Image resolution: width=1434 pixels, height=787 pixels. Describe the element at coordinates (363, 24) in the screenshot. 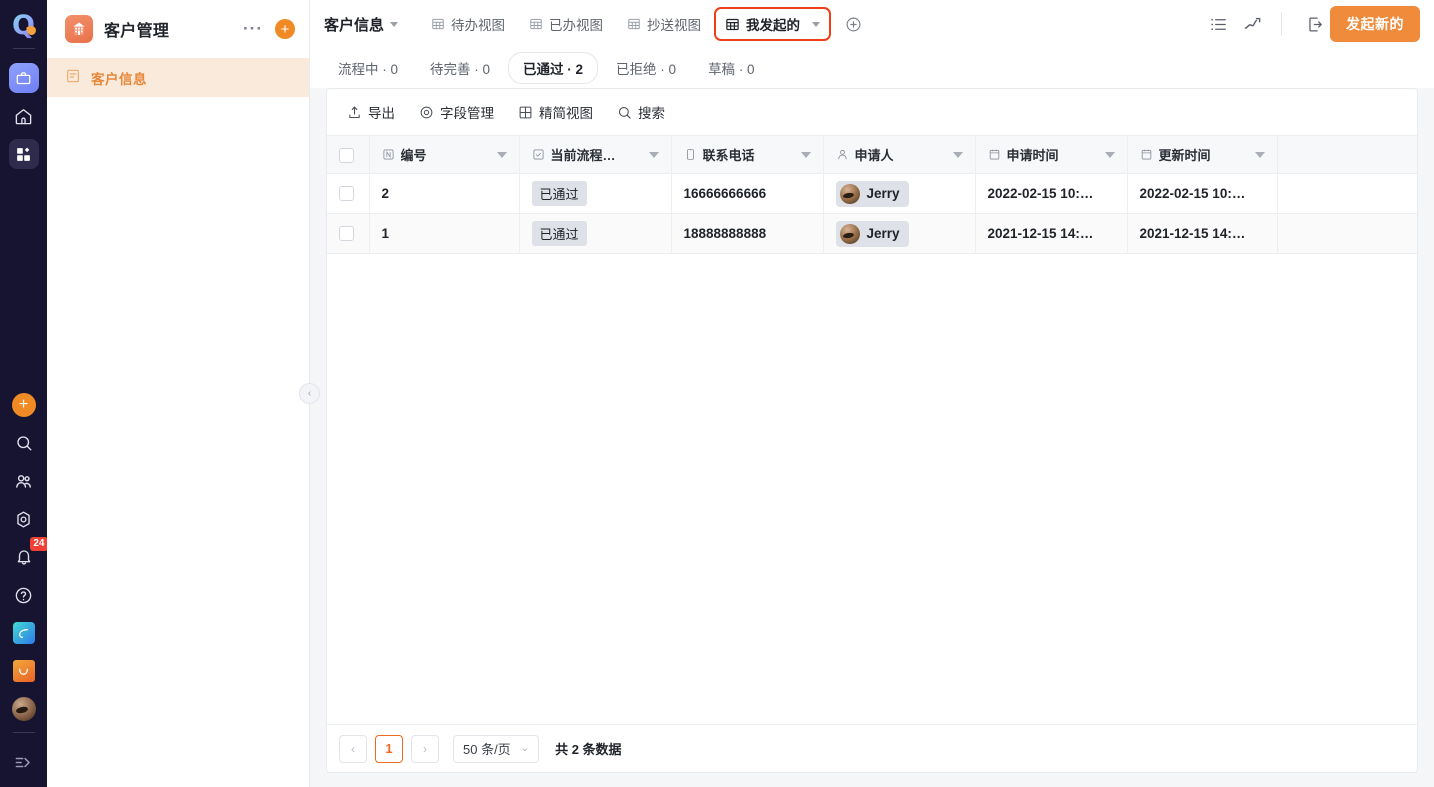

I see `form-name-dropdown: 客户信息` at that location.